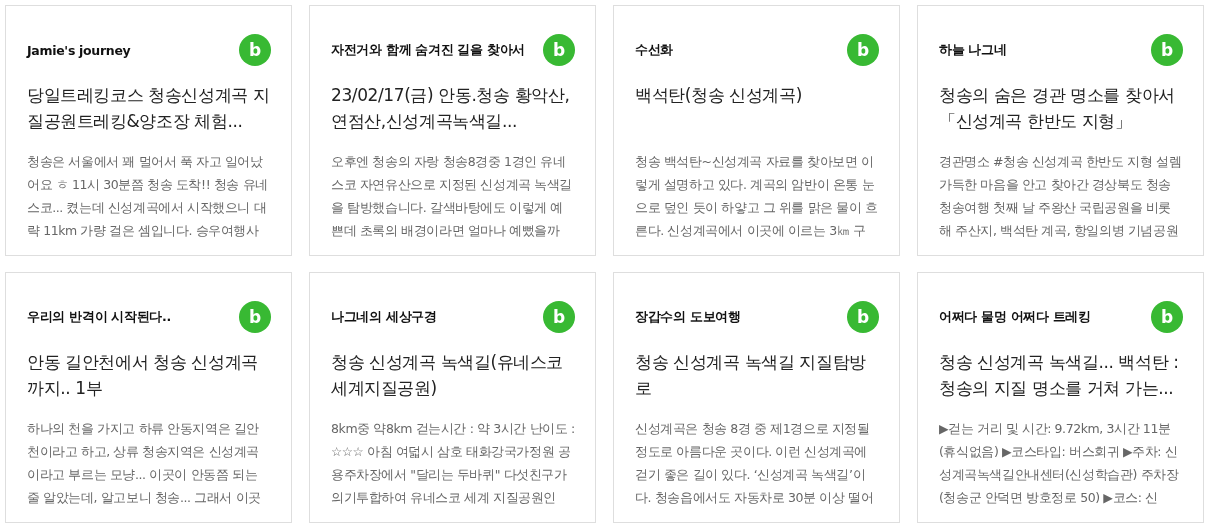 The height and width of the screenshot is (531, 1207). What do you see at coordinates (453, 375) in the screenshot?
I see `post-title: 청송 신성계곡 녹색길(유네스코 세계지질공원)` at bounding box center [453, 375].